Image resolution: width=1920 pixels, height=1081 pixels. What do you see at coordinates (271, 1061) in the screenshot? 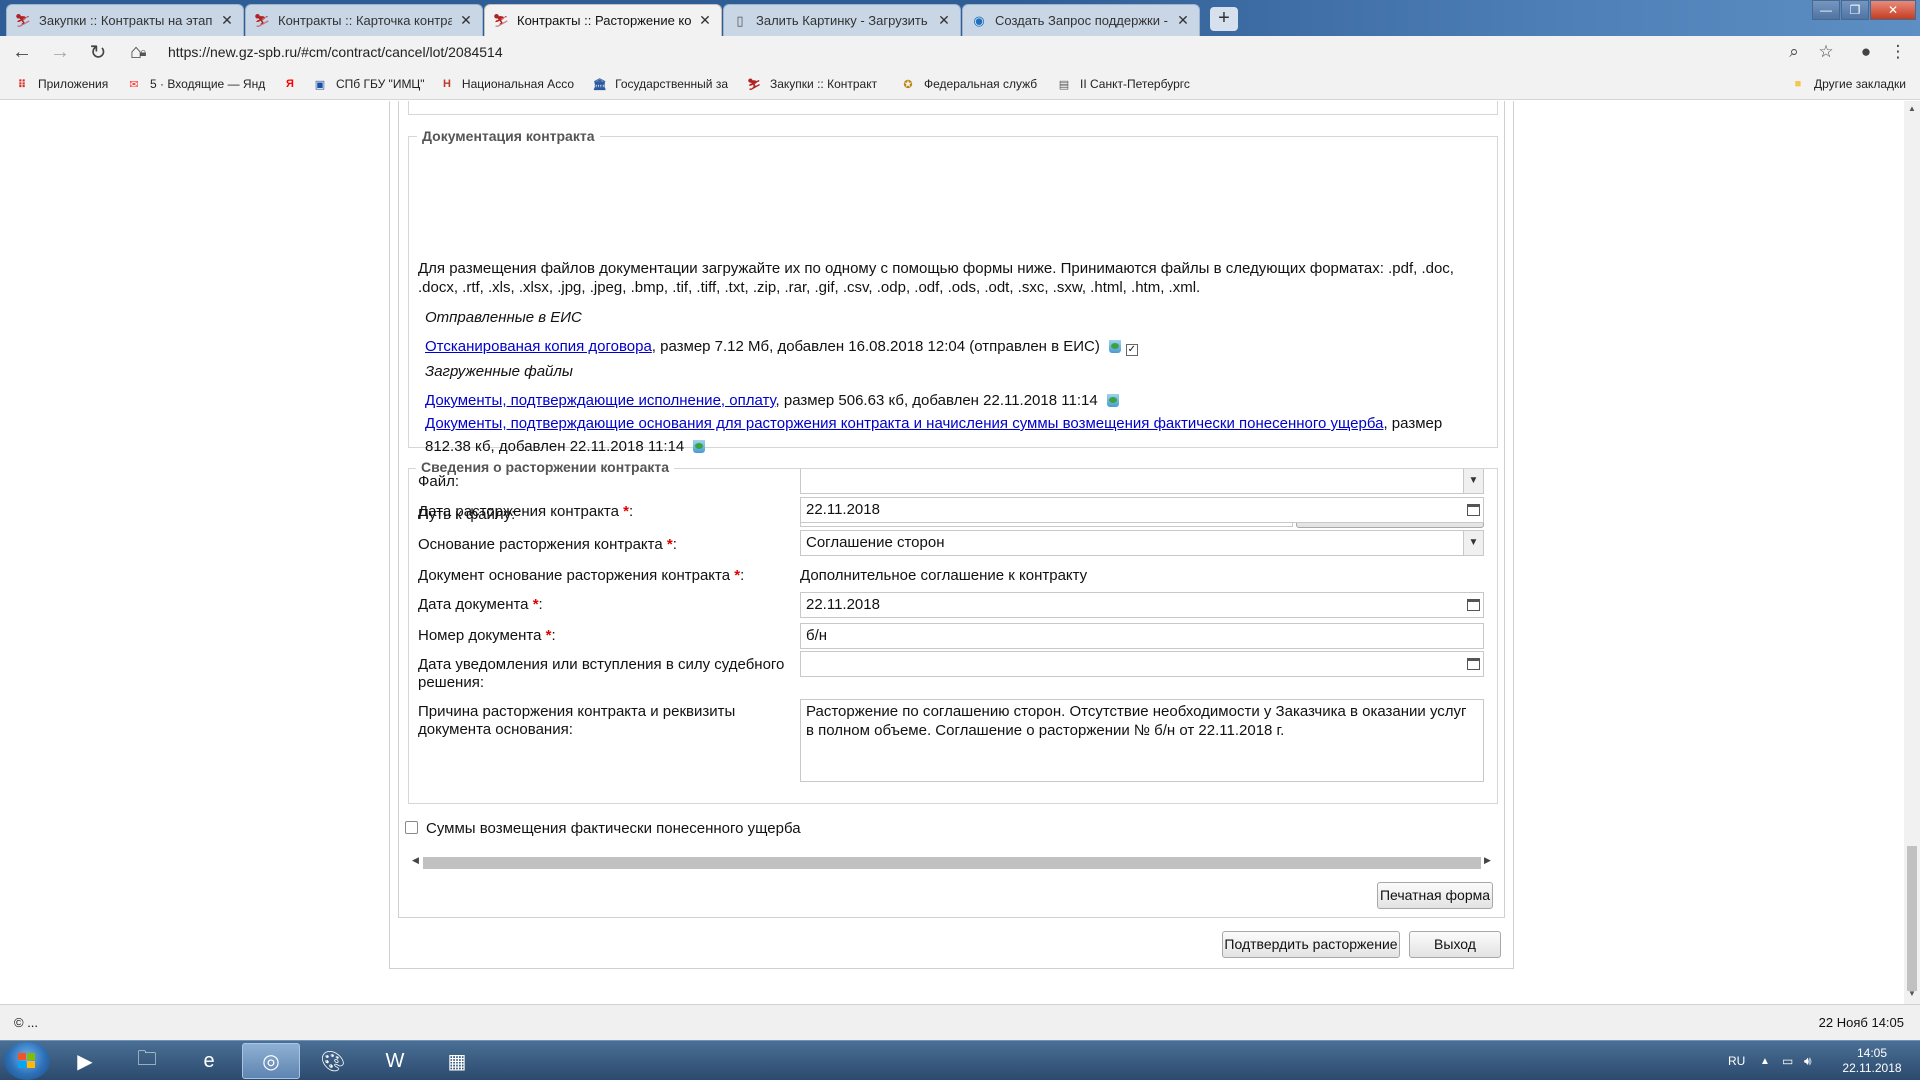
I see `chrome-icon: ◎` at bounding box center [271, 1061].